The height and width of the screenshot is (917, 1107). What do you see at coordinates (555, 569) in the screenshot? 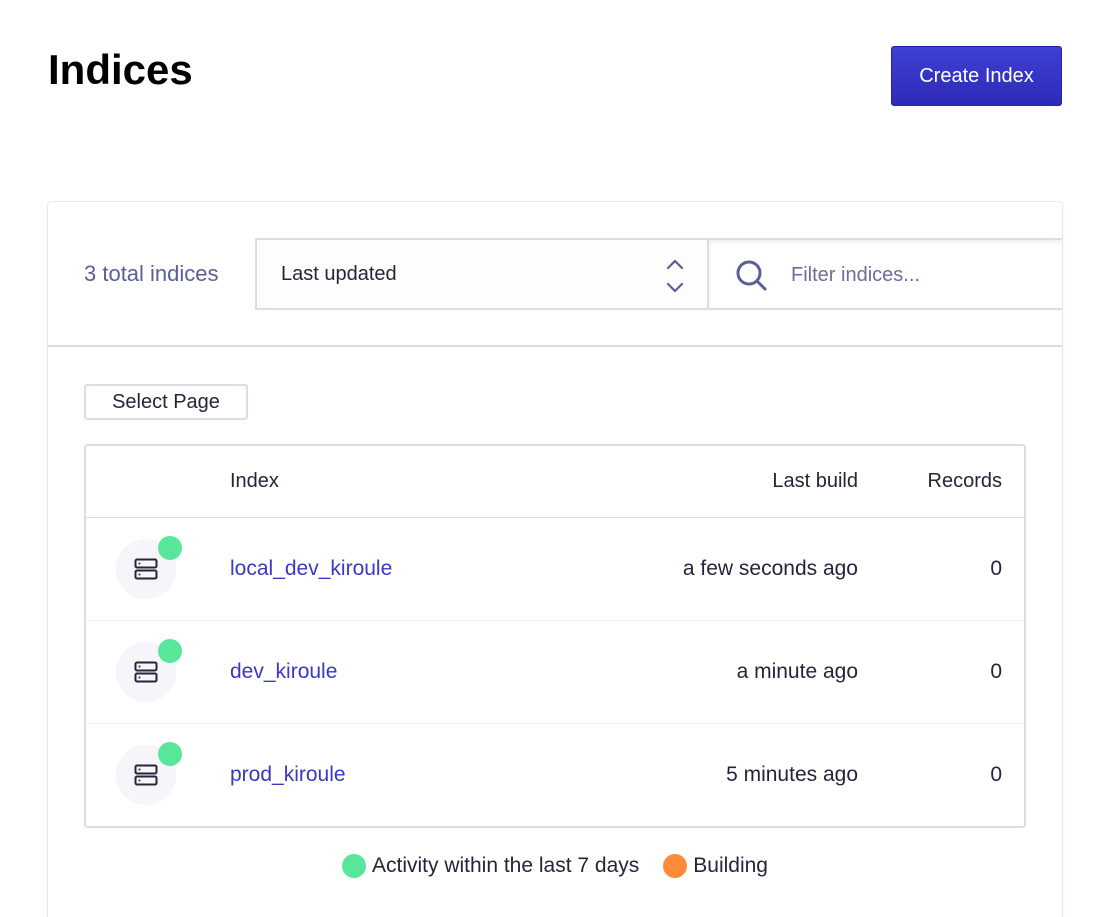
I see `table-row: local_dev_kiroule a few seconds ago 0` at bounding box center [555, 569].